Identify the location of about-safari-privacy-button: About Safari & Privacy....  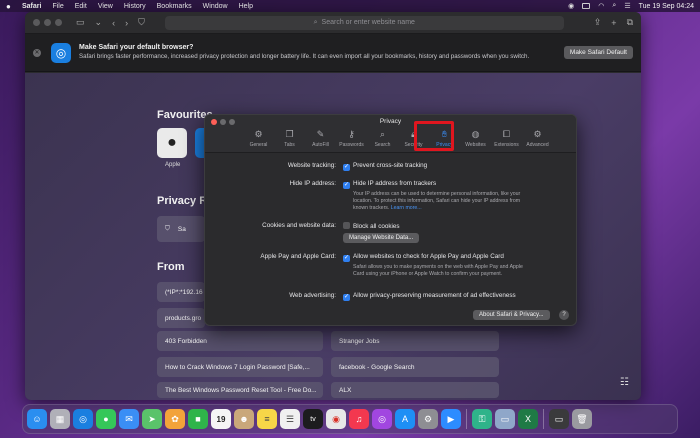
(511, 315).